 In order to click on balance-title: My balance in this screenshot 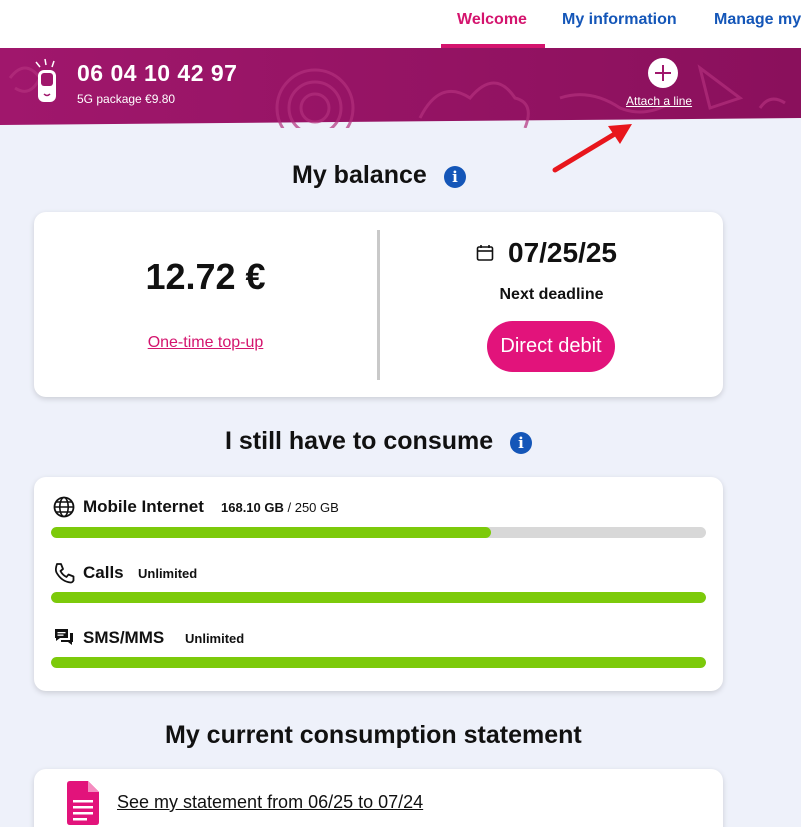, I will do `click(359, 175)`.